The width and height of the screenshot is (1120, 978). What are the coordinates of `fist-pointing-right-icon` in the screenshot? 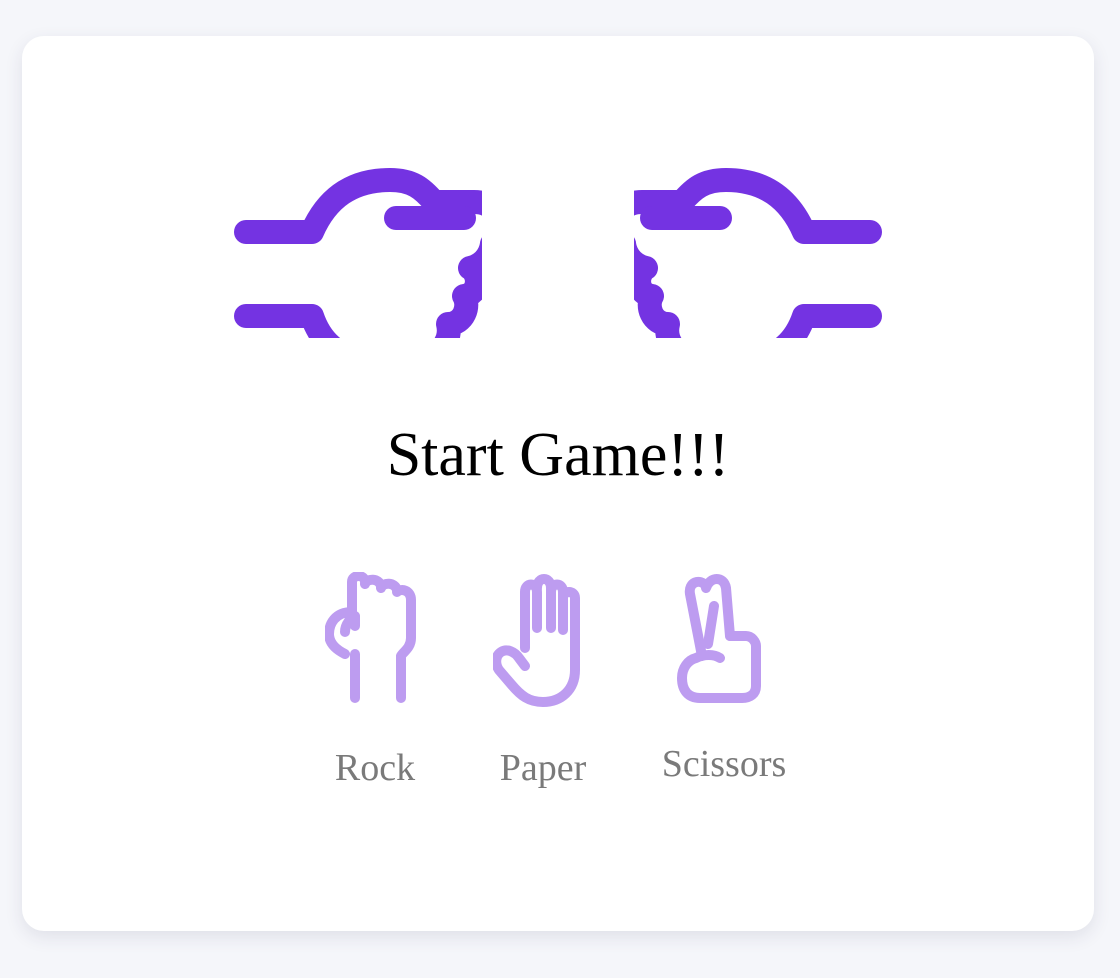 It's located at (358, 253).